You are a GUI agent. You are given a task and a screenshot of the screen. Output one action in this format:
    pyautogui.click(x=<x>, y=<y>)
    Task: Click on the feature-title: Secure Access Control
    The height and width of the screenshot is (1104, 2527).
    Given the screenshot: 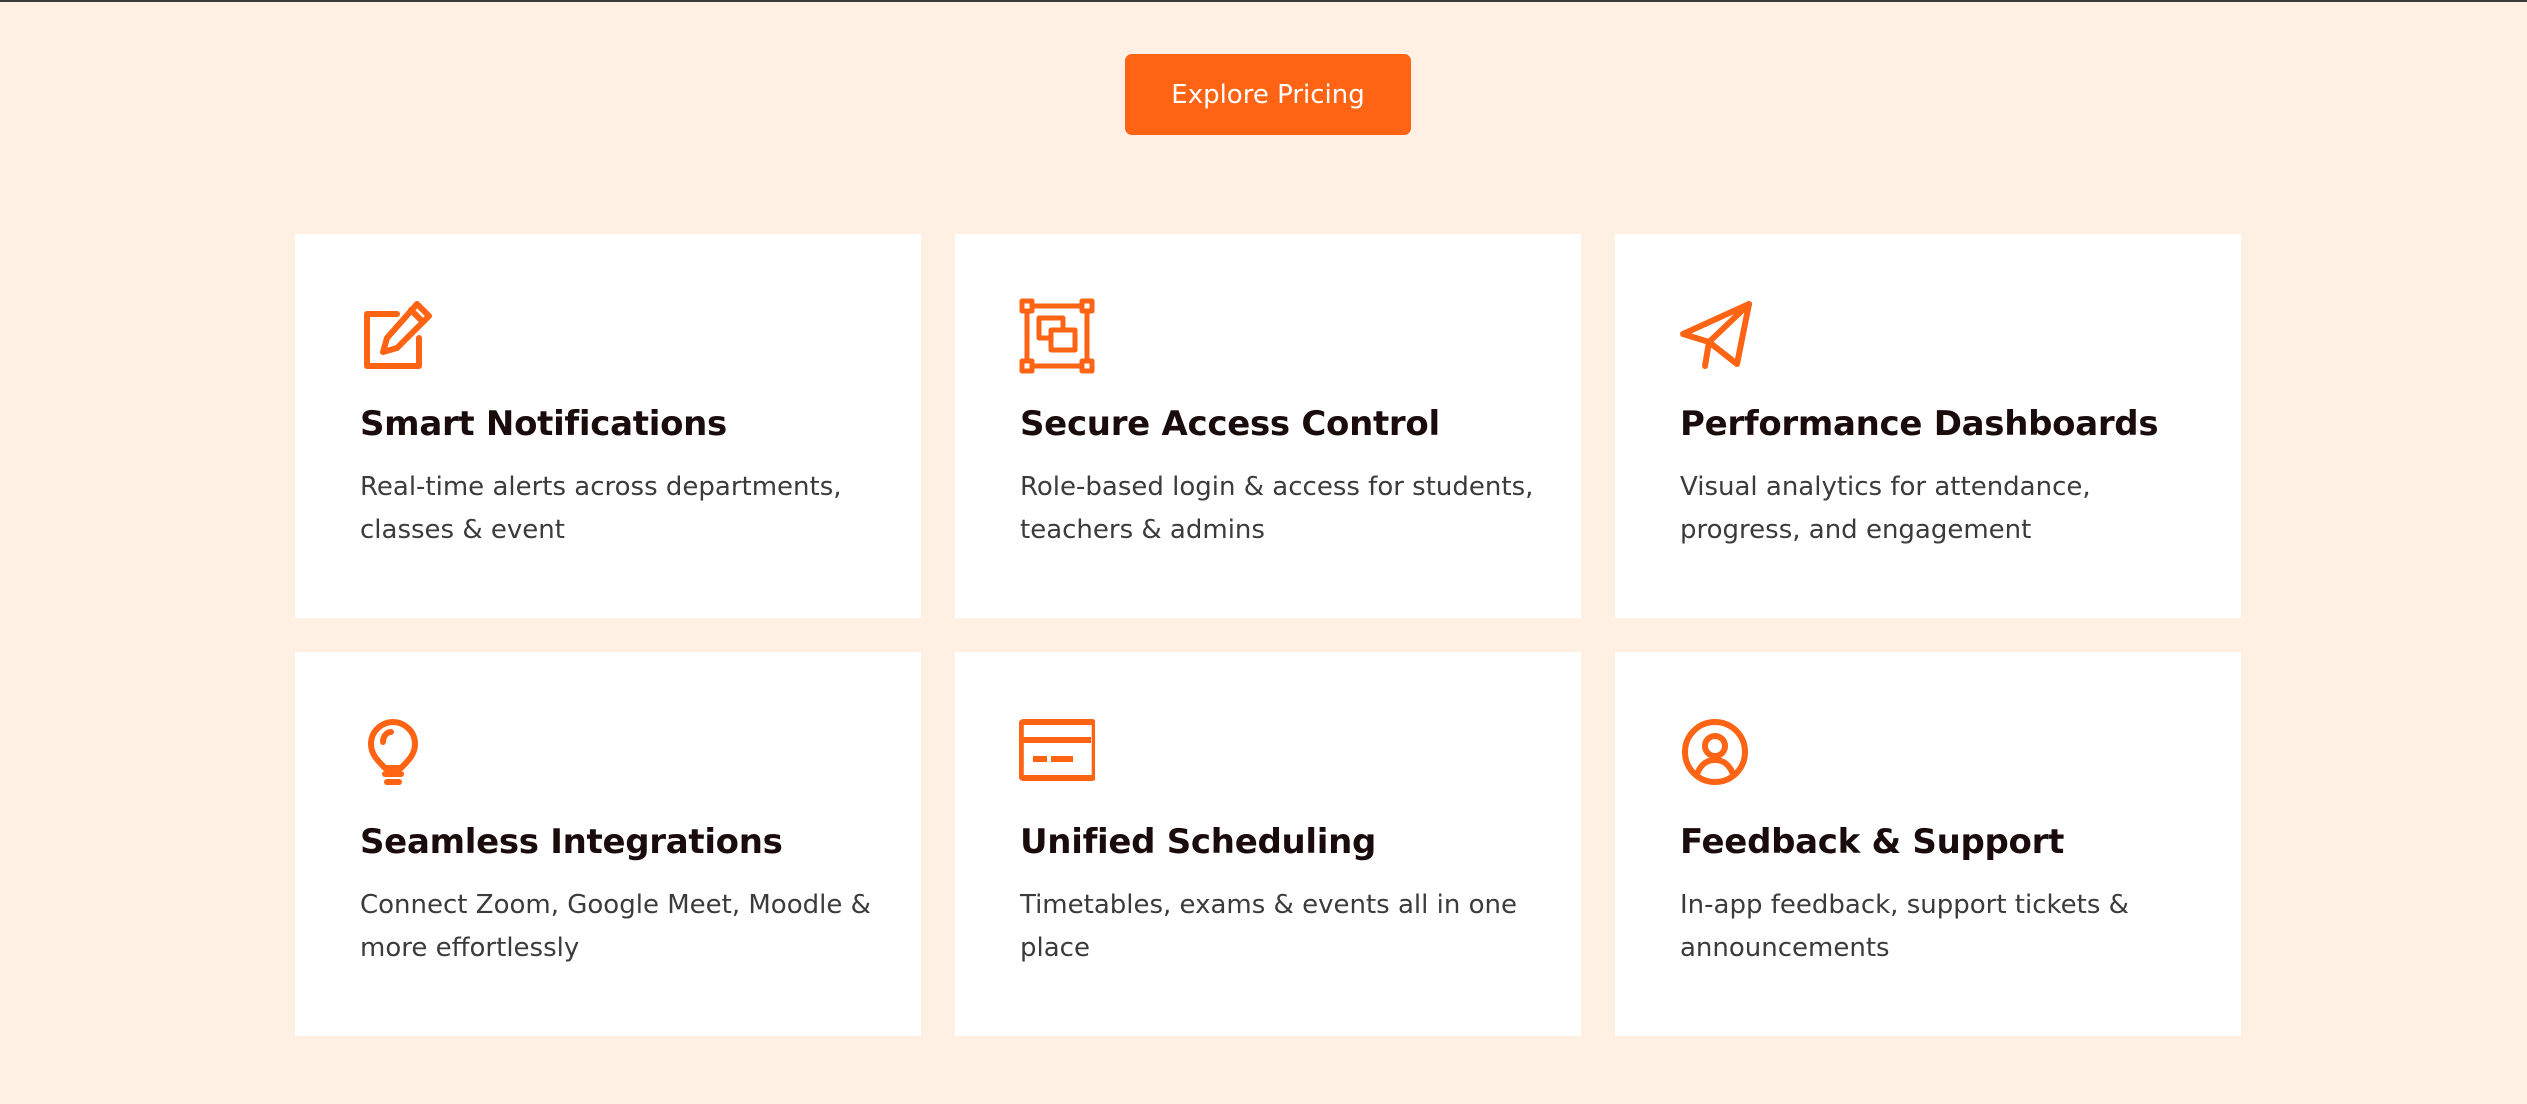 What is the action you would take?
    pyautogui.click(x=1230, y=424)
    